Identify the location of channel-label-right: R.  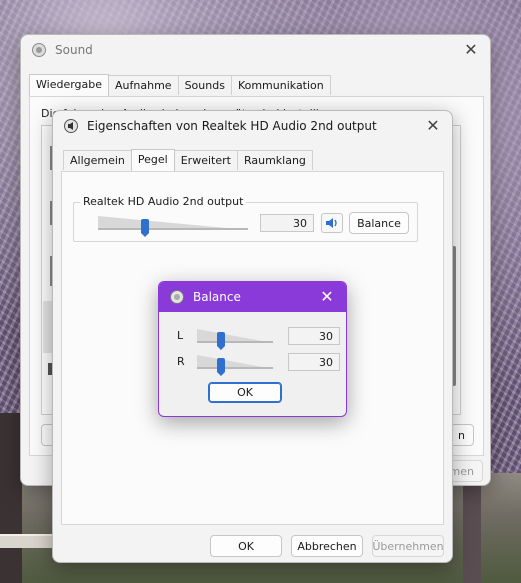
(181, 361).